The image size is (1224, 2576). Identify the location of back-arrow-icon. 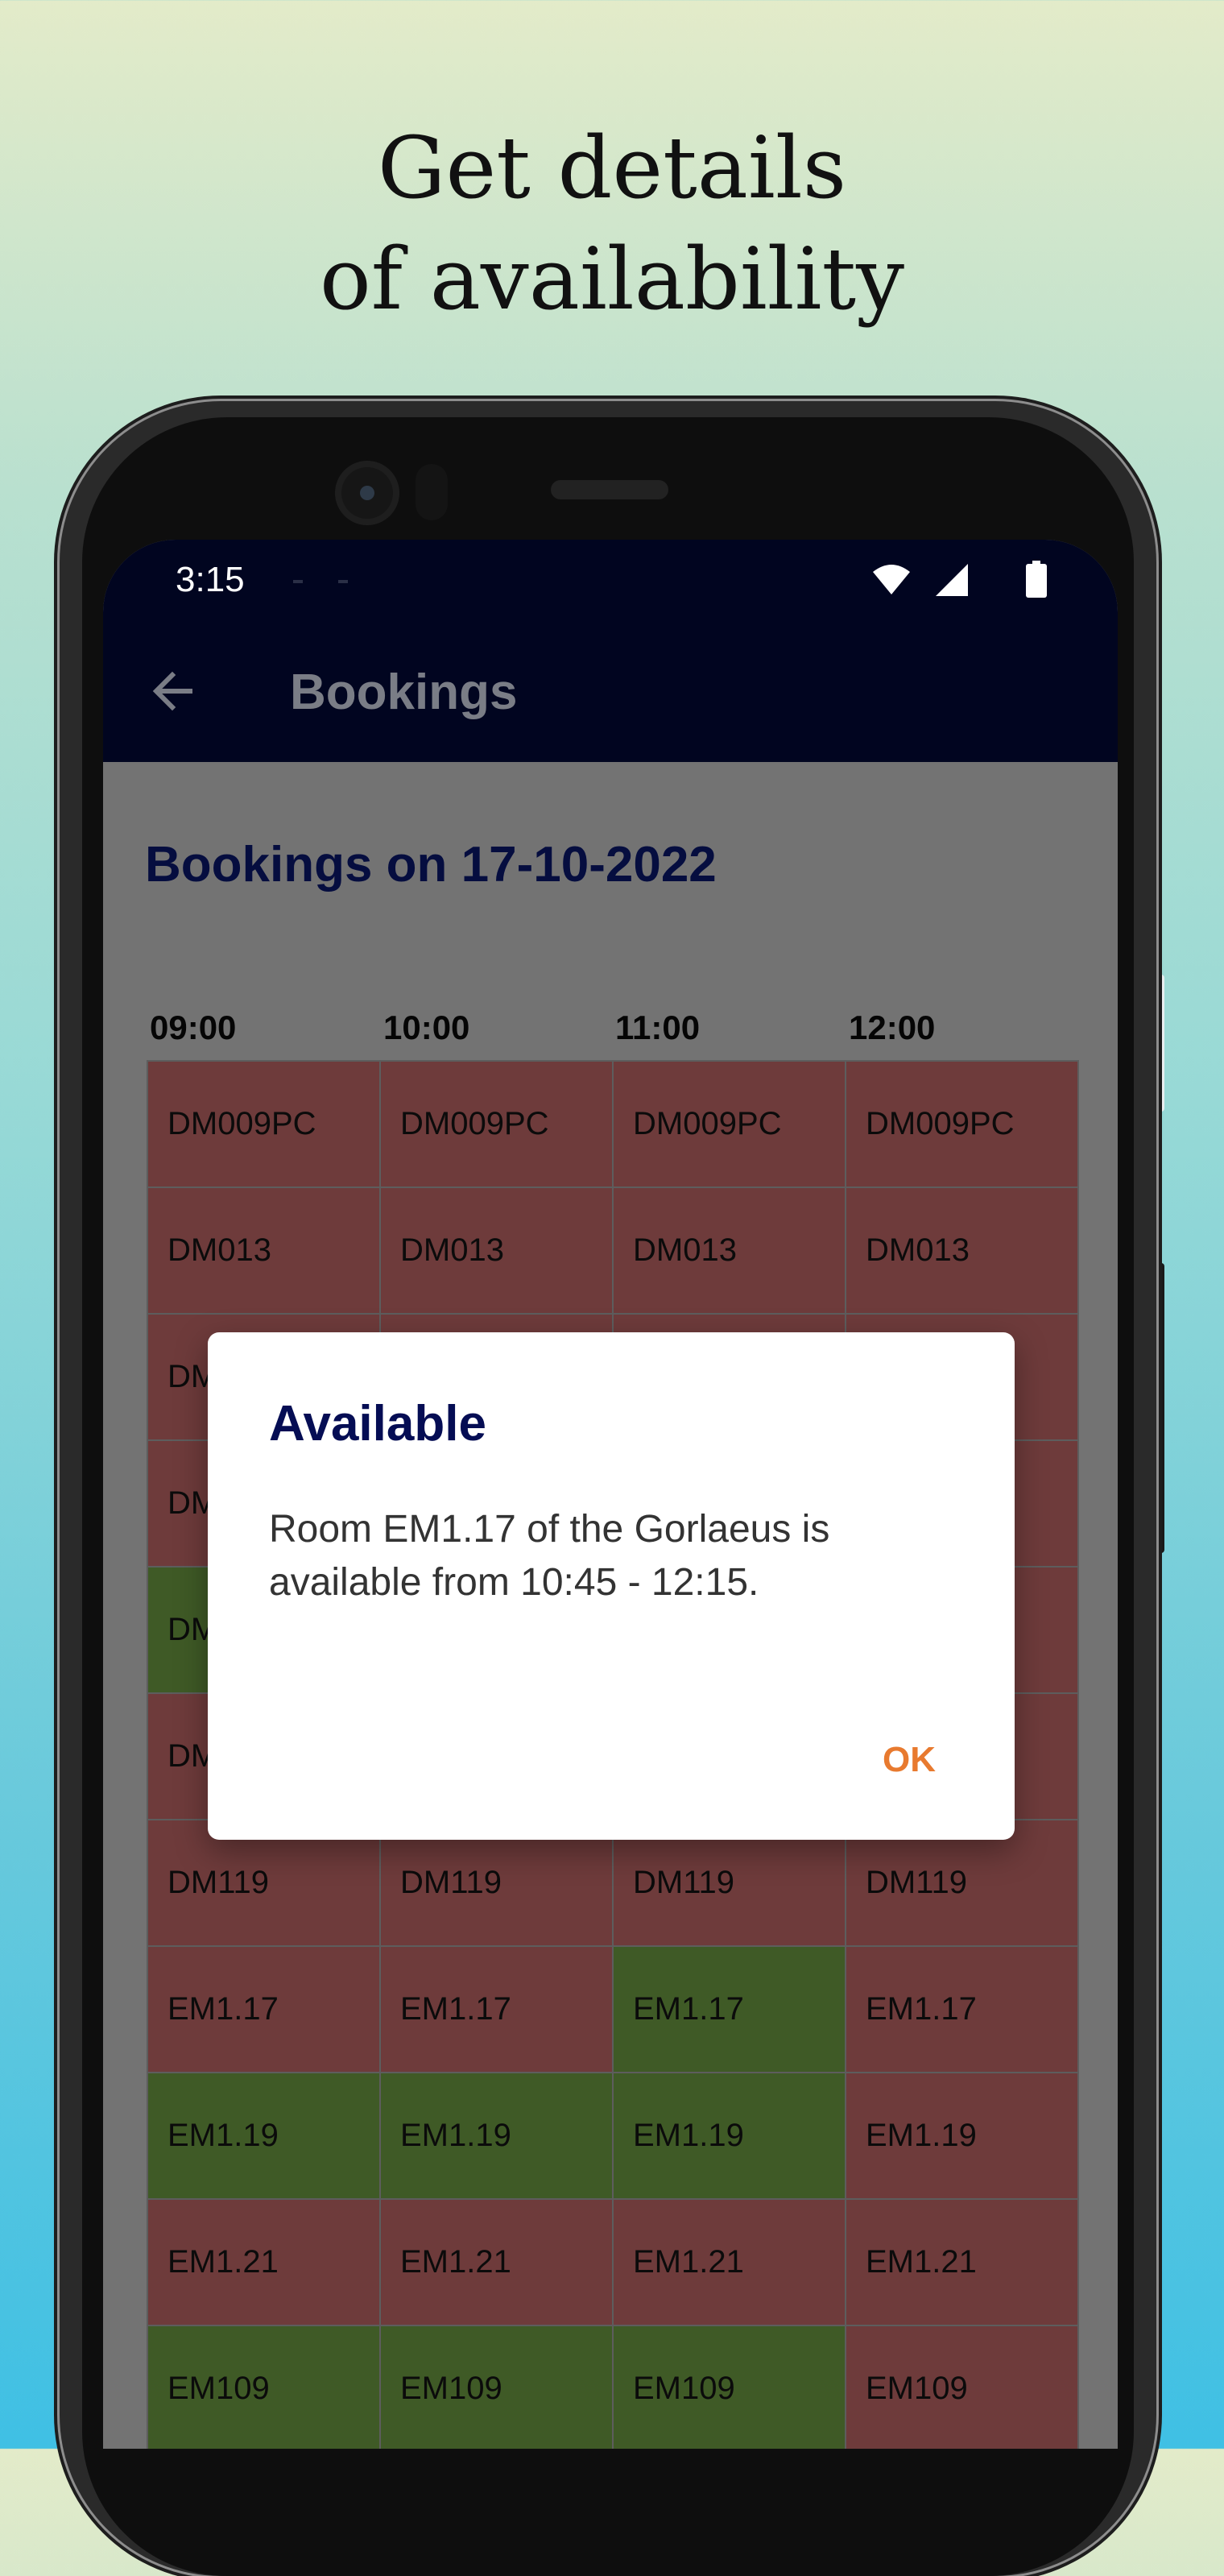
(172, 691).